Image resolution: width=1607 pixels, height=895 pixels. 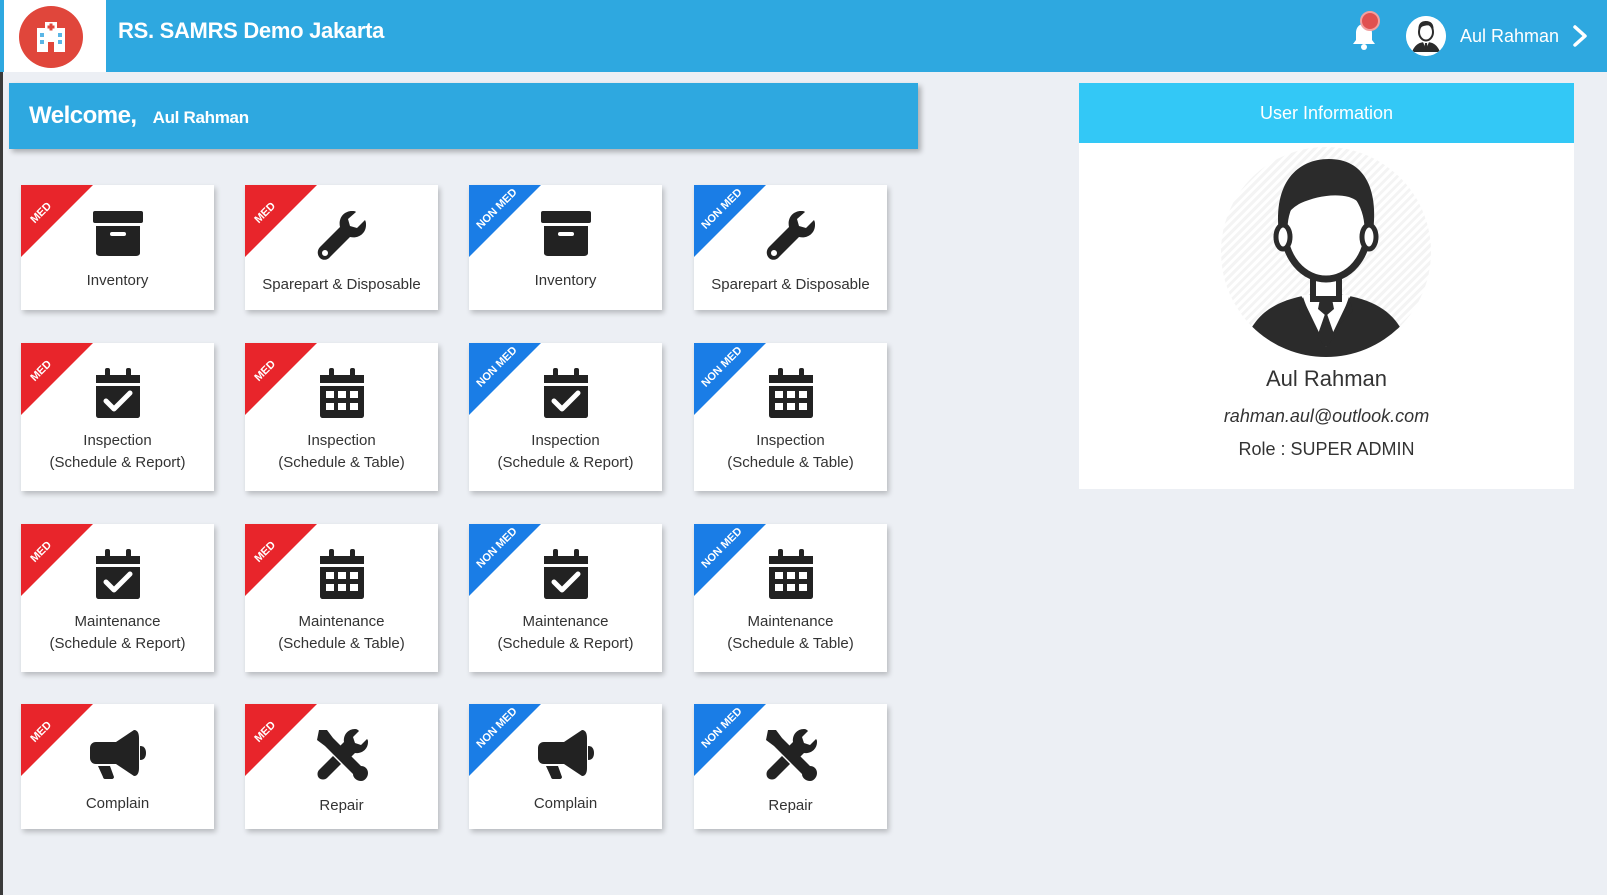 What do you see at coordinates (1, 483) in the screenshot?
I see `left-edge-strip` at bounding box center [1, 483].